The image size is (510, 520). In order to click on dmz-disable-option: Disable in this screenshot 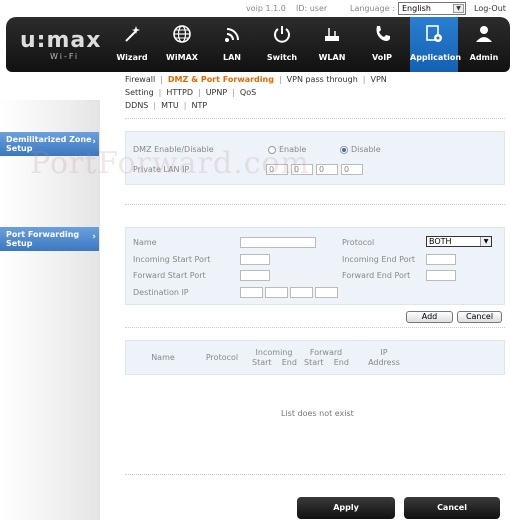, I will do `click(366, 149)`.